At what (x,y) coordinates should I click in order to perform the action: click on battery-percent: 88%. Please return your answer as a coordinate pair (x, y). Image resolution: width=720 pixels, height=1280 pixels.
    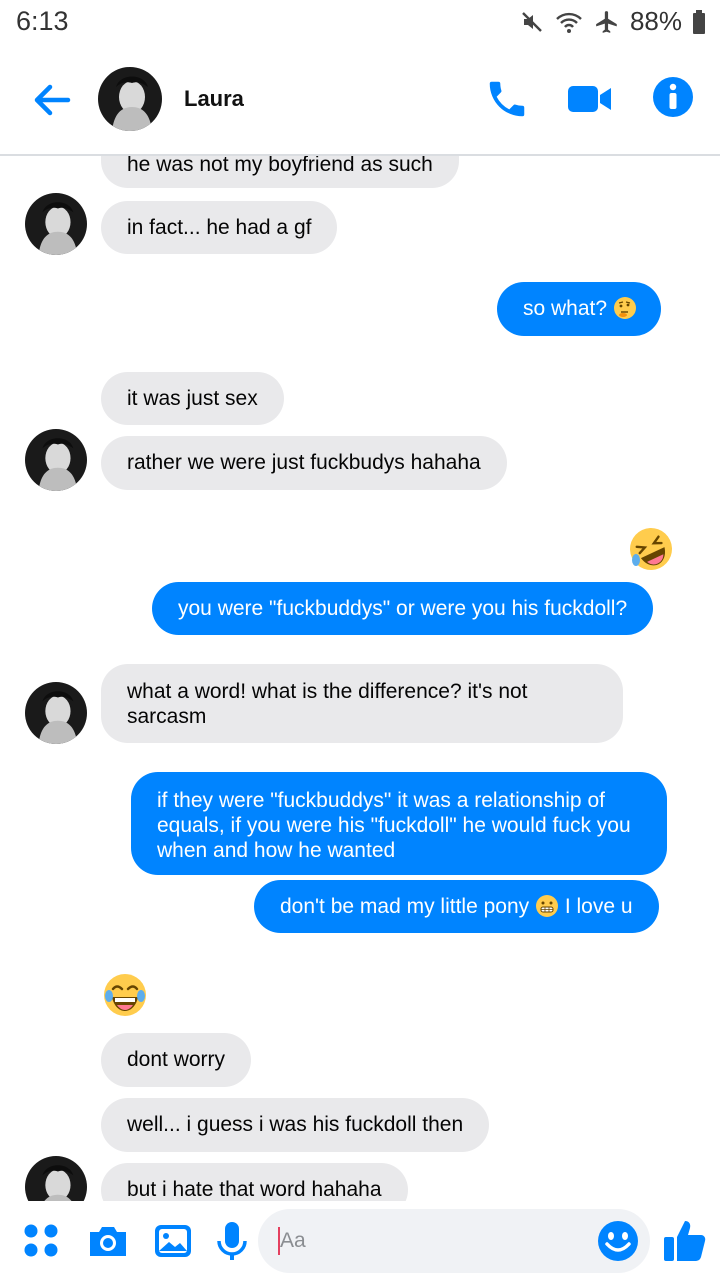
    Looking at the image, I should click on (655, 21).